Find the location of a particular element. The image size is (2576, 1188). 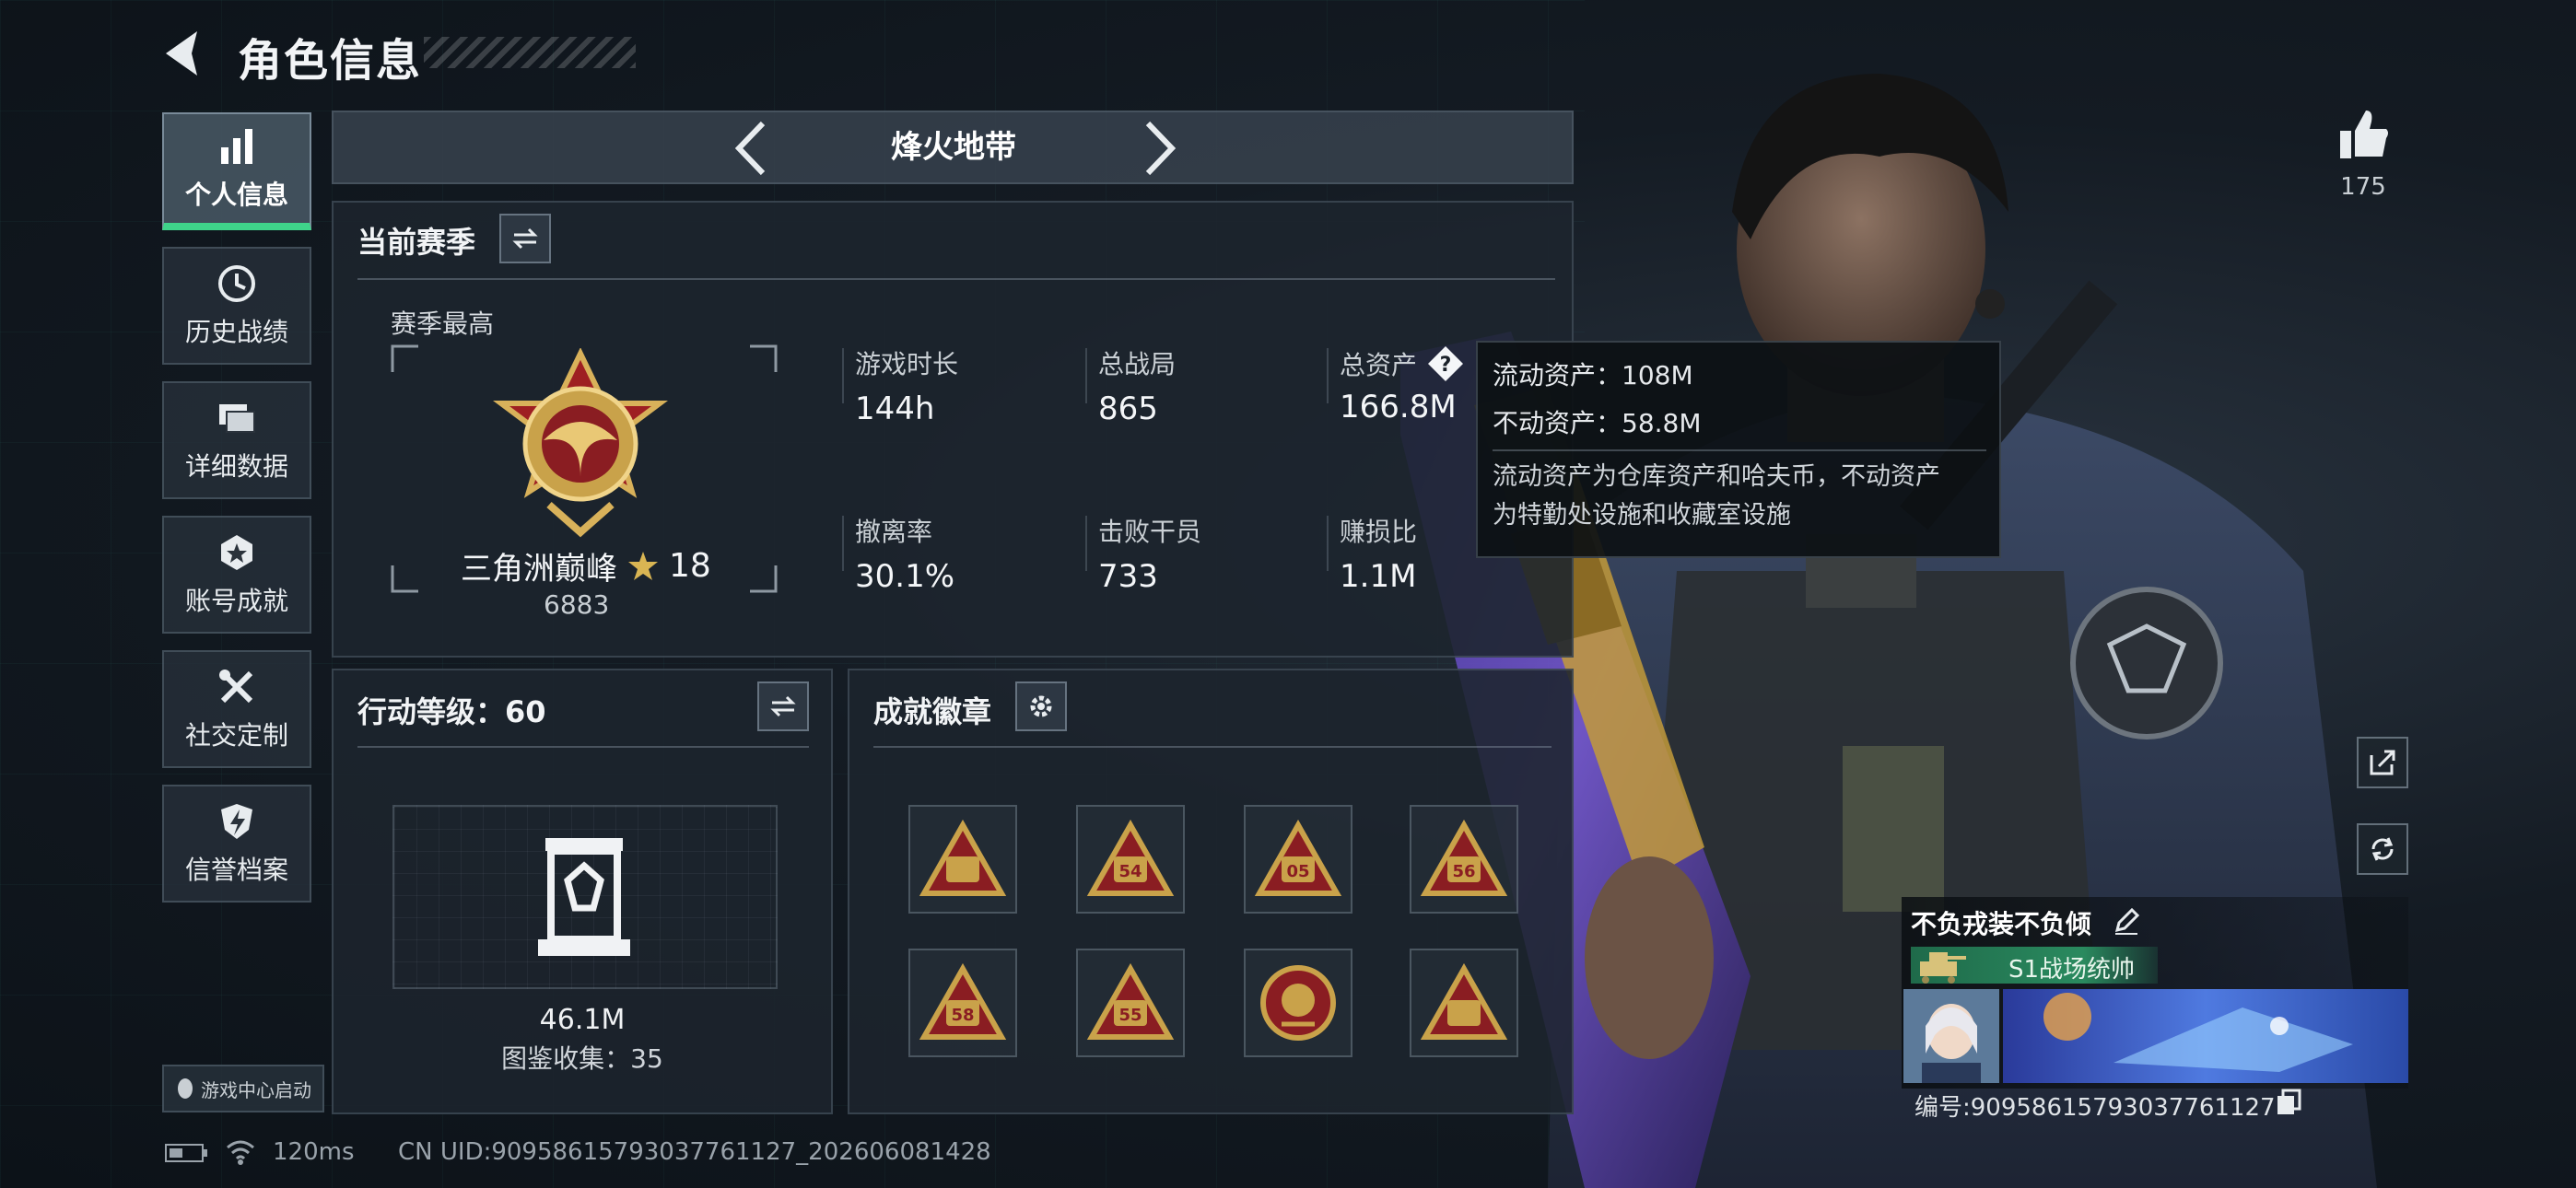

battery-icon is located at coordinates (186, 1153).